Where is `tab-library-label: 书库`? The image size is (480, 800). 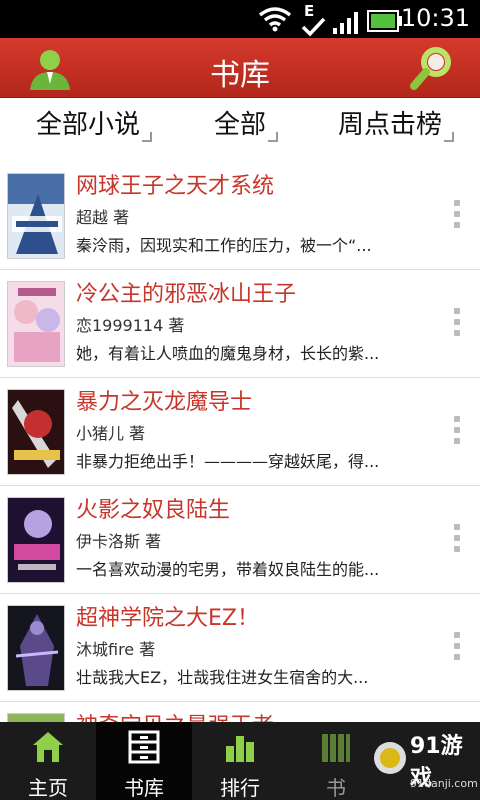
tab-library-label: 书库 is located at coordinates (144, 788).